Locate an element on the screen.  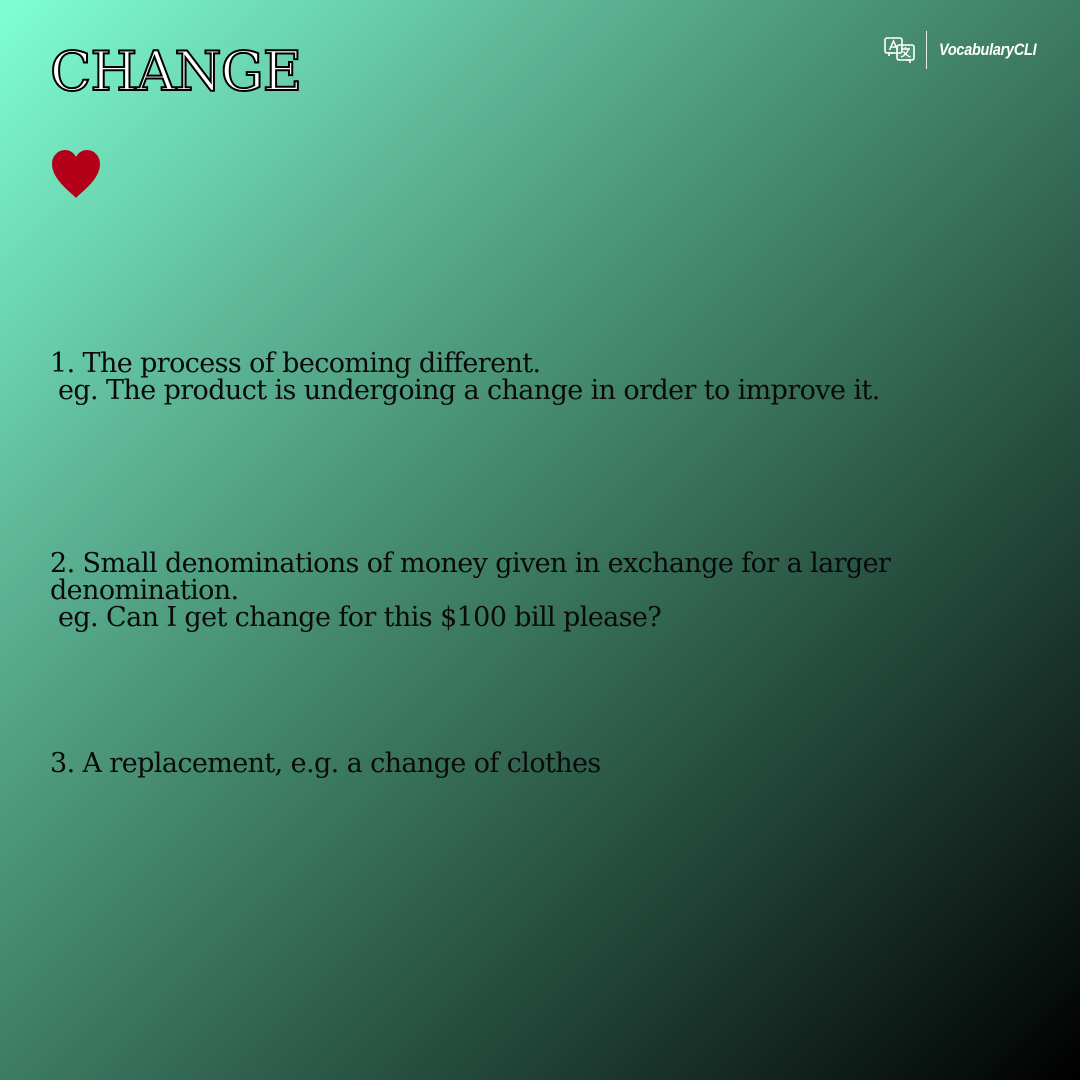
brand-name: VocabularyCLI is located at coordinates (988, 49).